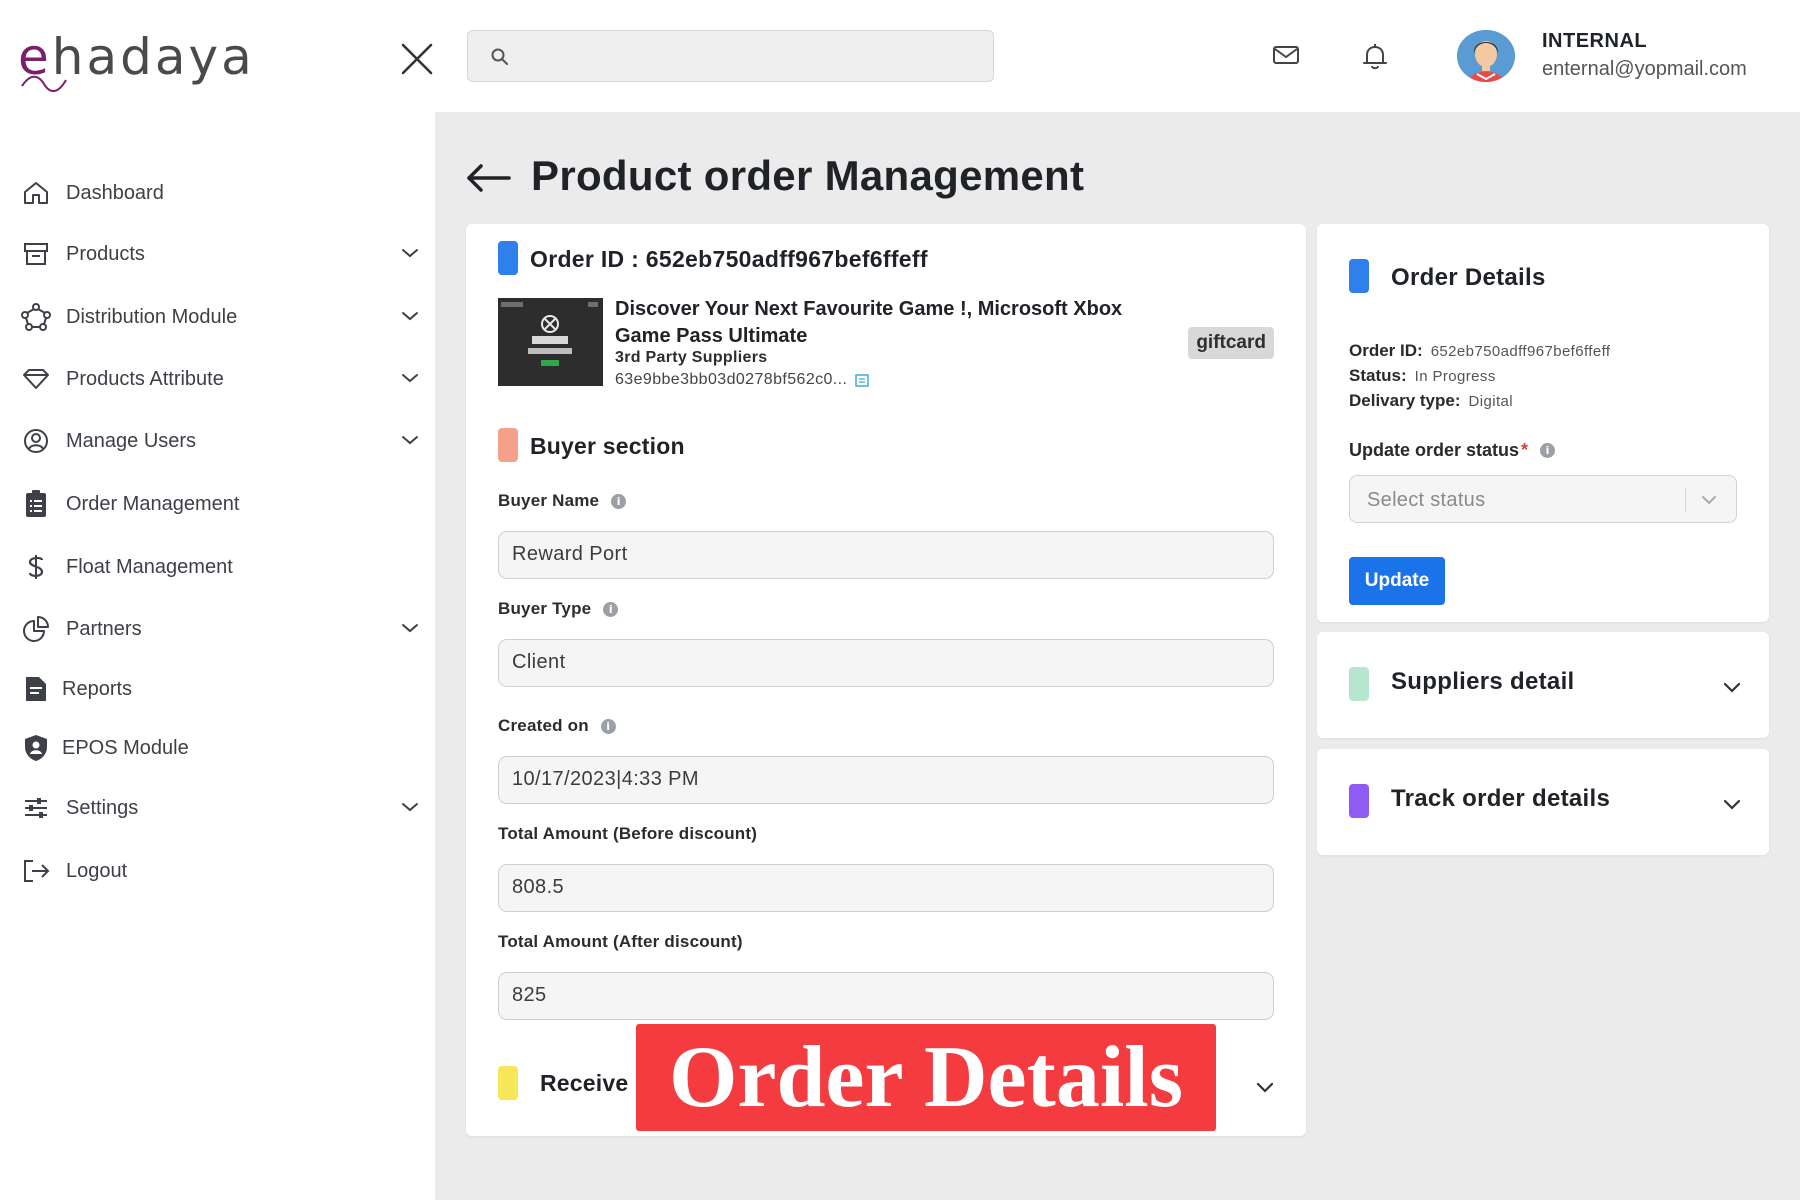 Image resolution: width=1800 pixels, height=1200 pixels. What do you see at coordinates (886, 780) in the screenshot?
I see `created-on-field: 10/17/2023|4:33 PM` at bounding box center [886, 780].